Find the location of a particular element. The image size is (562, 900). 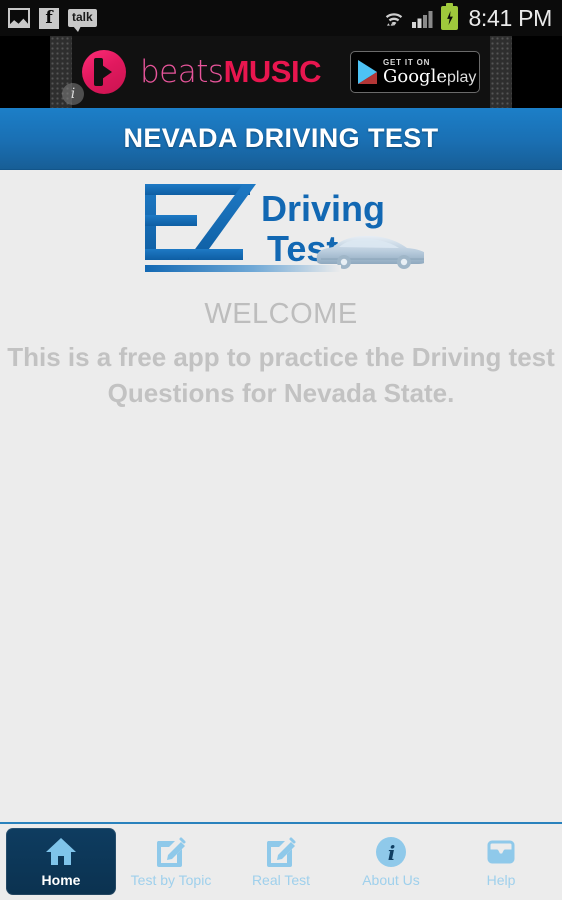

ad-brand-bold: MUSIC is located at coordinates (272, 71).